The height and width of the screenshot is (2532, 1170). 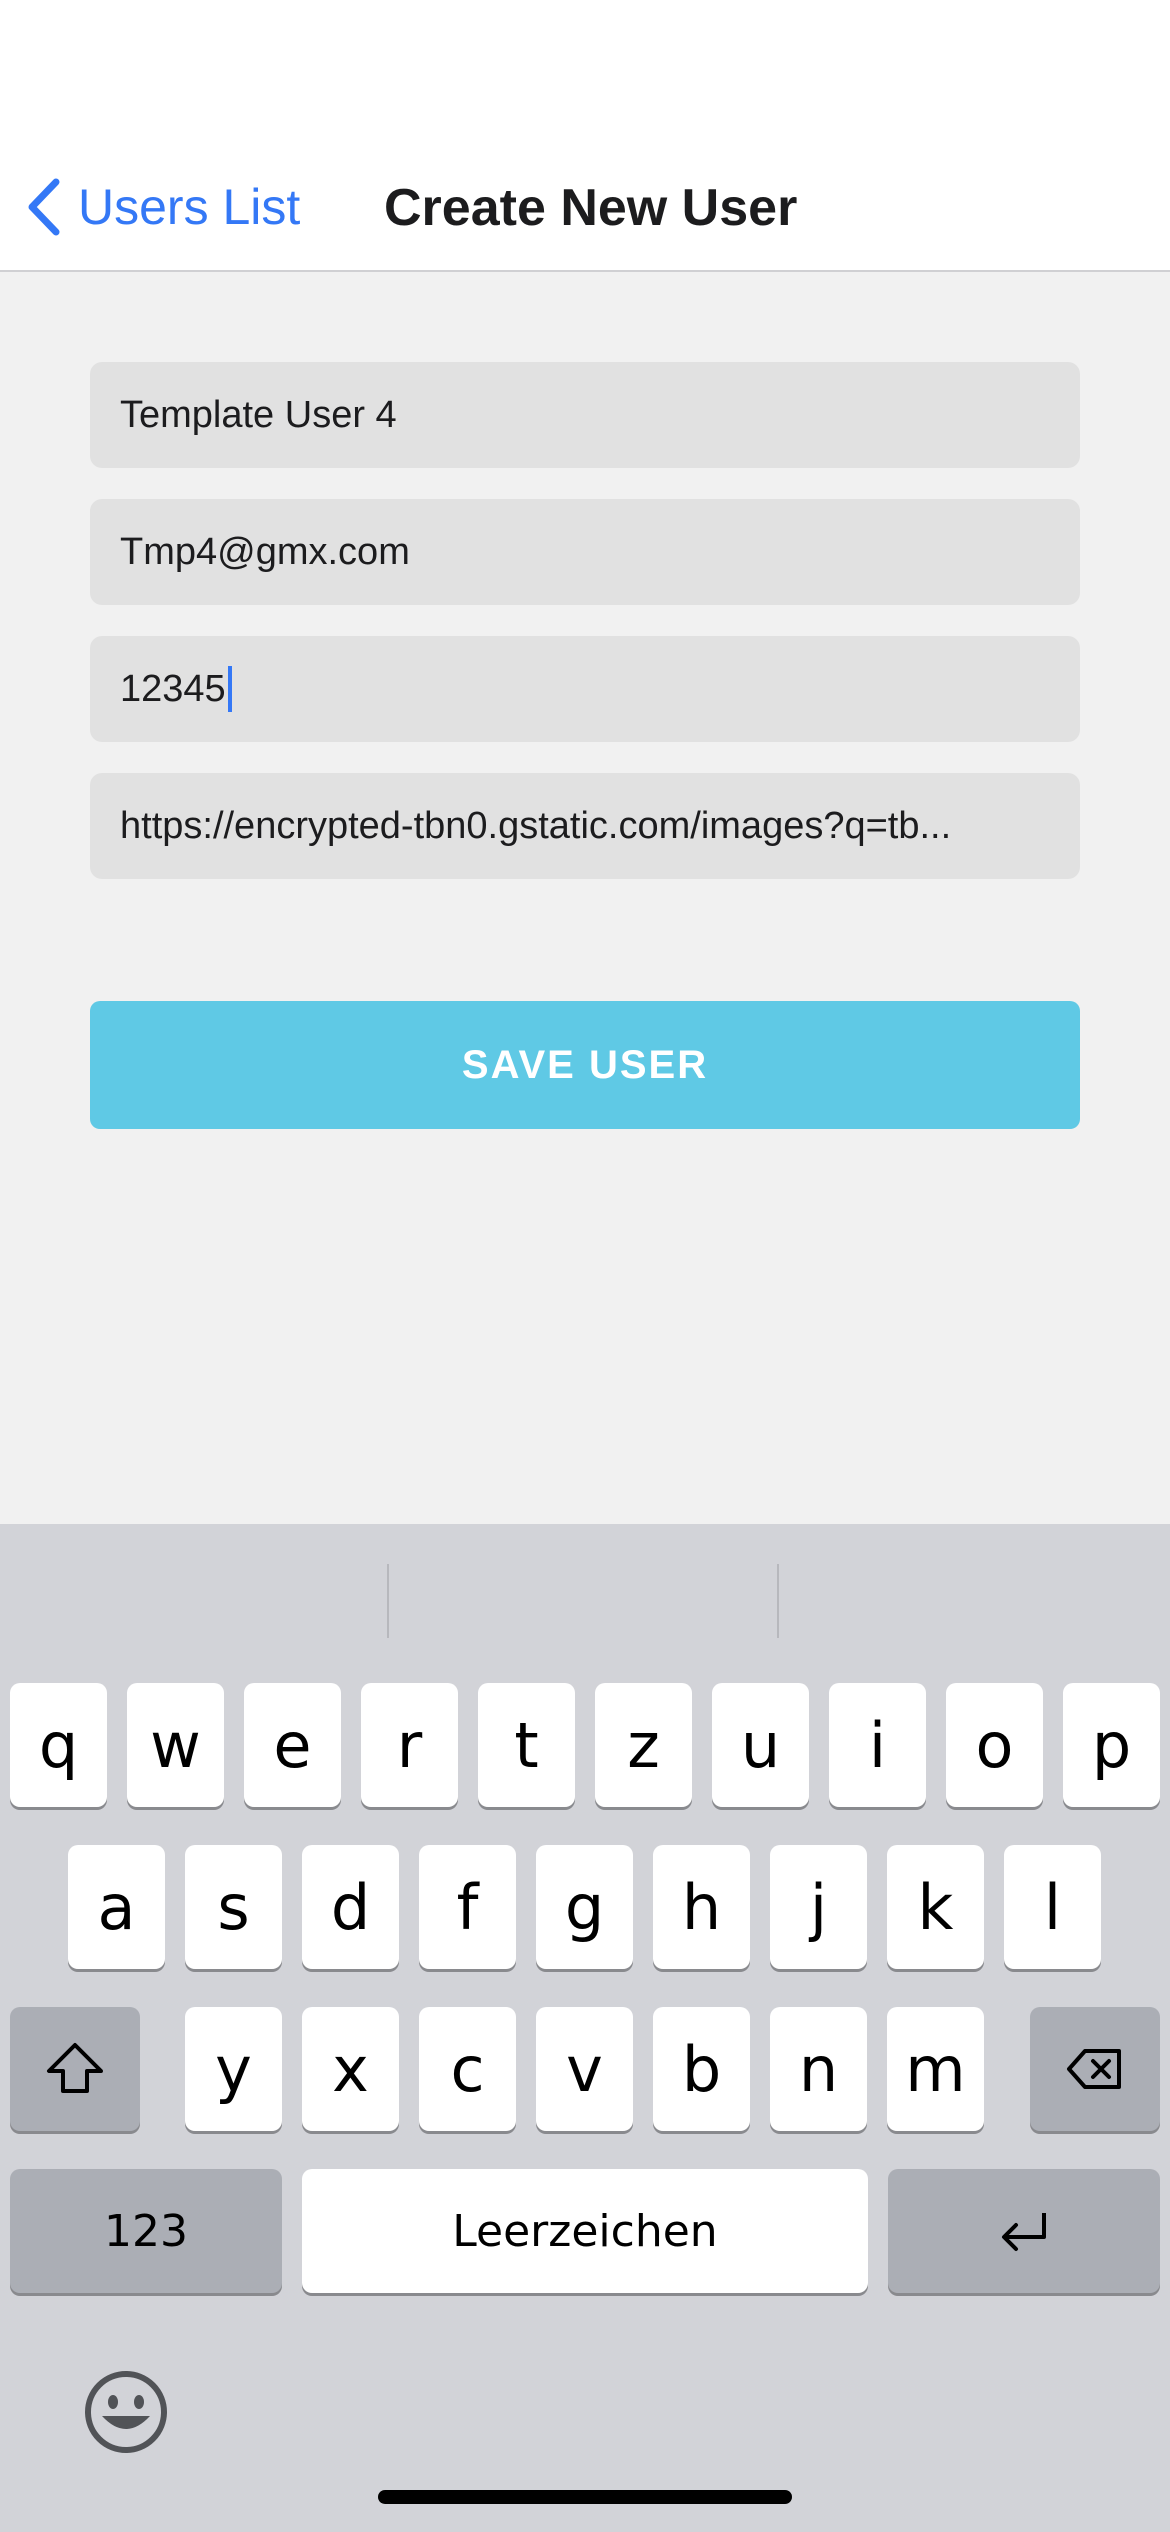 I want to click on key-s: s, so click(x=233, y=1907).